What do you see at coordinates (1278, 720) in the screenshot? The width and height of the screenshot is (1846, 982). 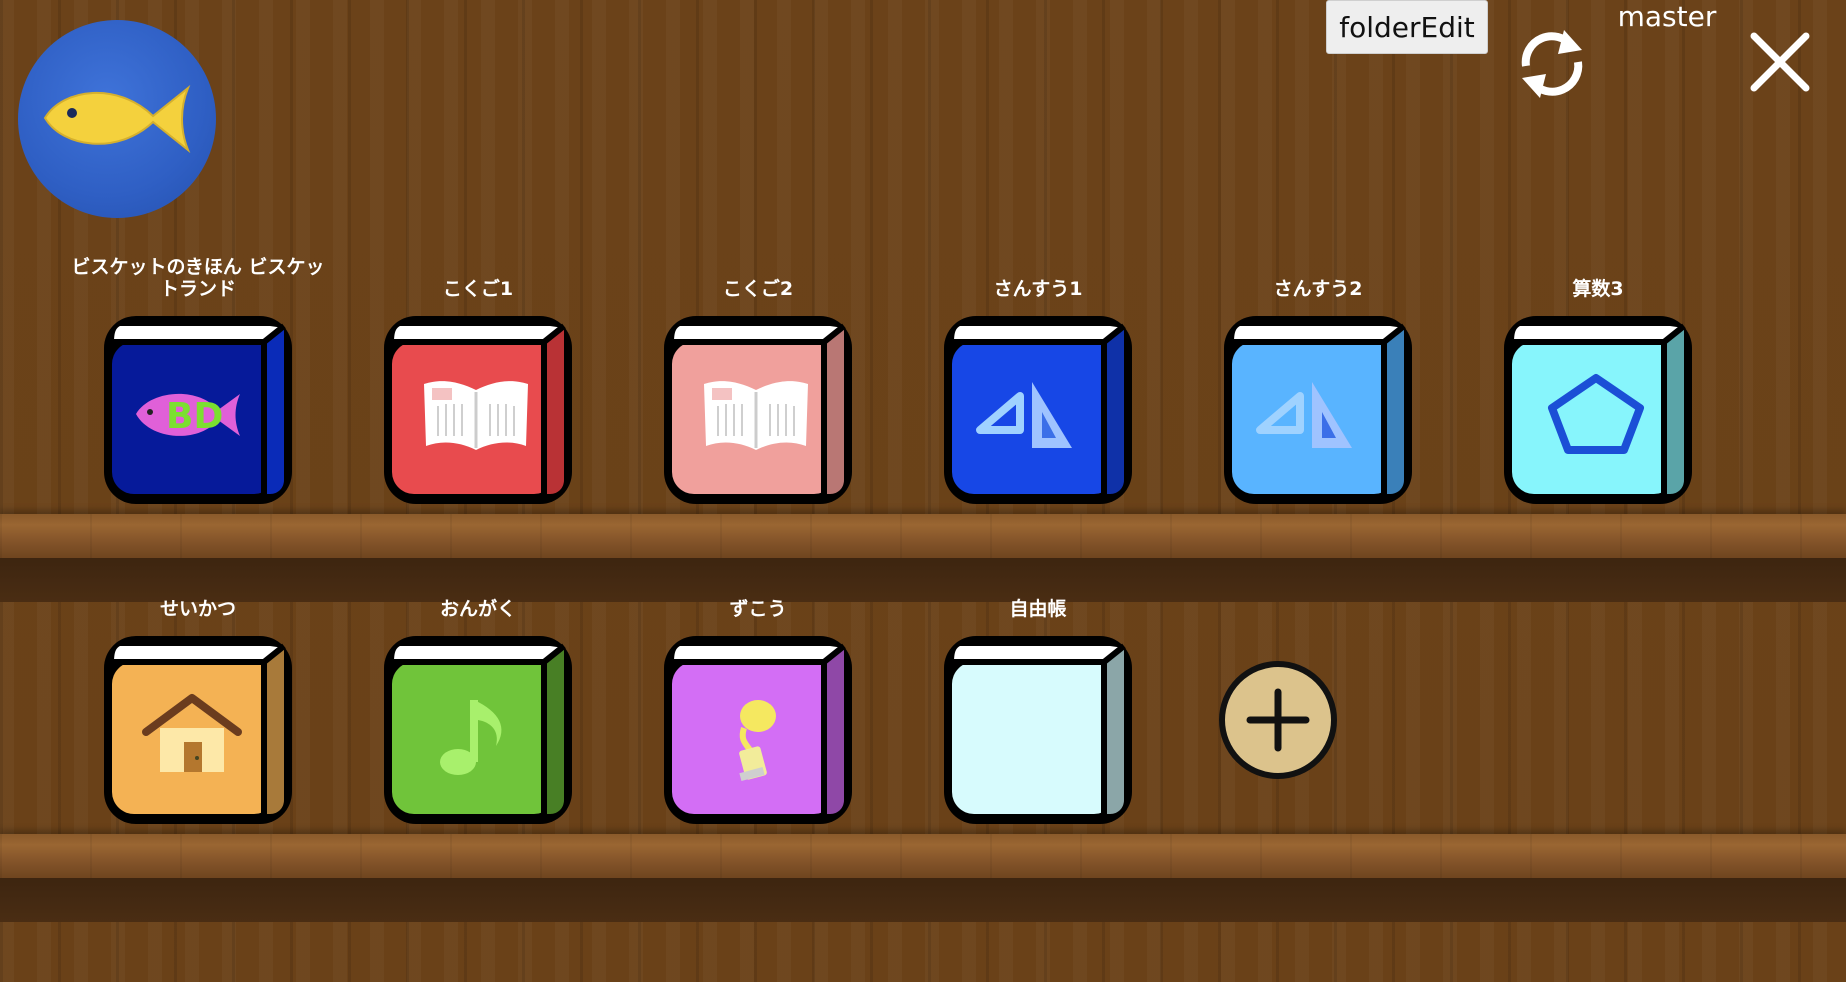 I see `add-book-button` at bounding box center [1278, 720].